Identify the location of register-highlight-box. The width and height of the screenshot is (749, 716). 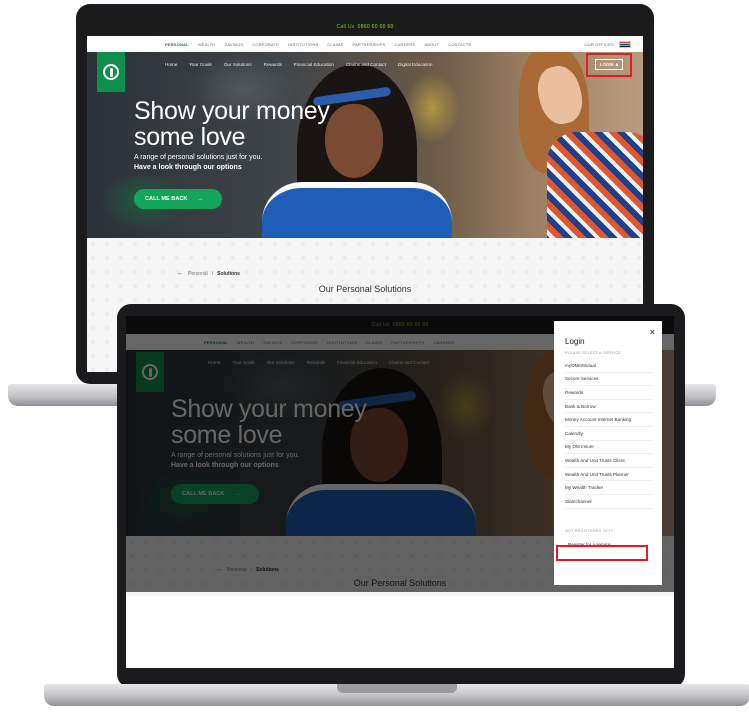
(602, 553).